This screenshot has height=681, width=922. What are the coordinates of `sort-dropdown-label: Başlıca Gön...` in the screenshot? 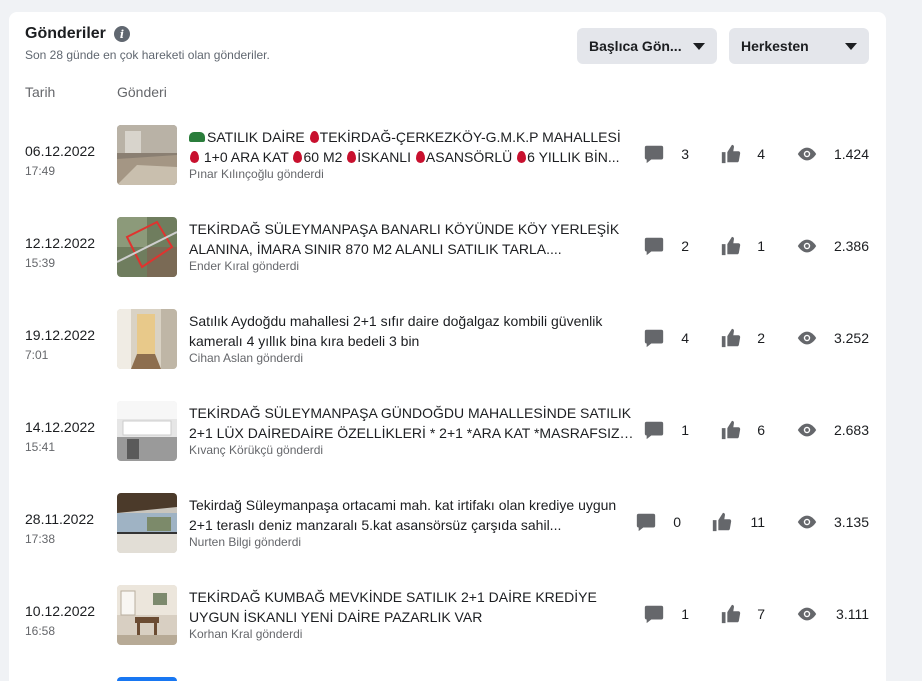 It's located at (635, 46).